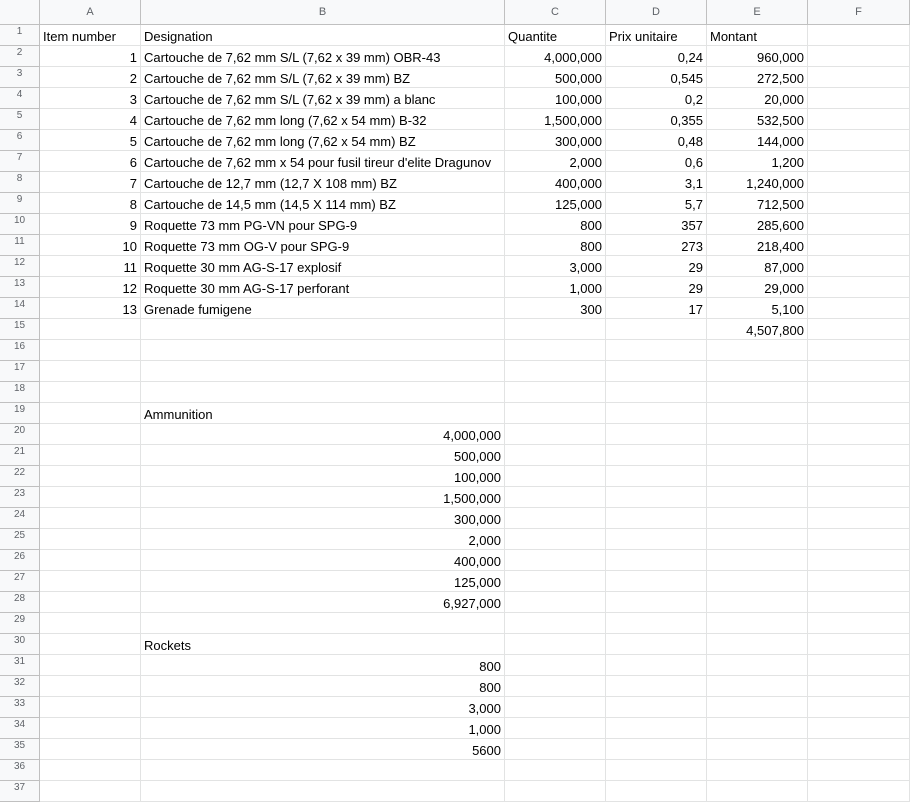 This screenshot has height=804, width=910. I want to click on cell-f36, so click(859, 770).